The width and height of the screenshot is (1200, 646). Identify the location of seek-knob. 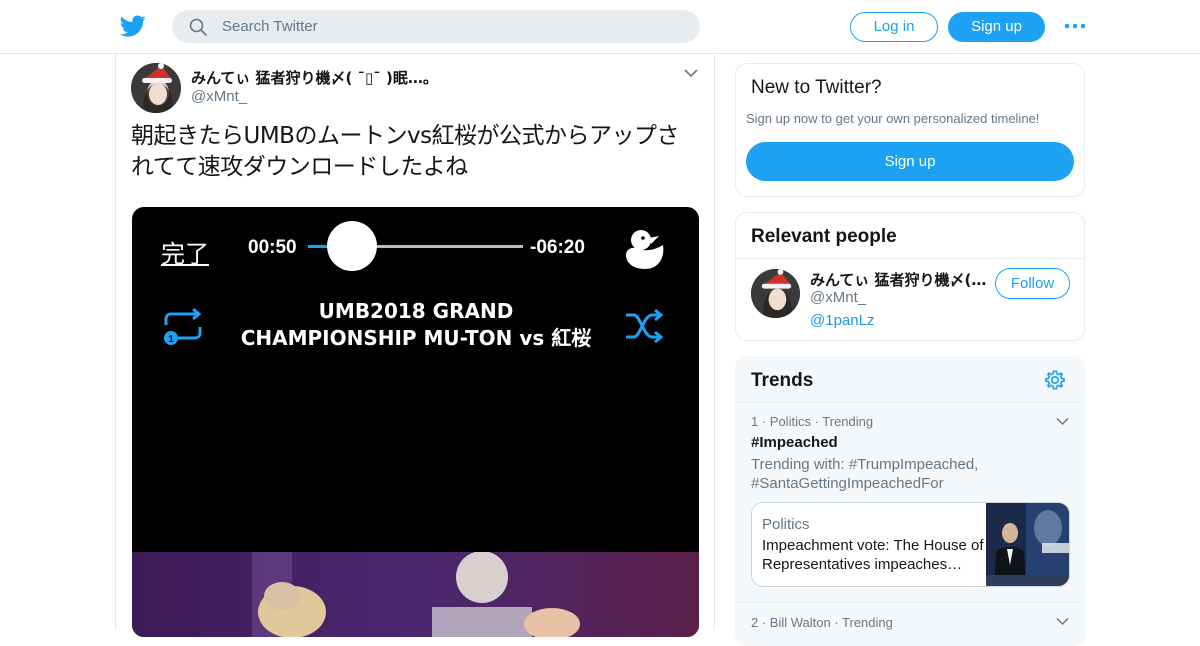
(351, 246).